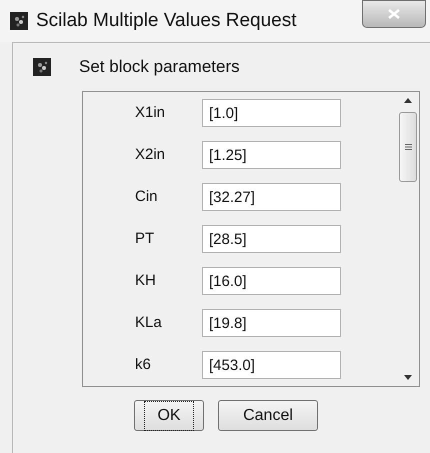 This screenshot has height=453, width=430. Describe the element at coordinates (408, 377) in the screenshot. I see `scroll-down-icon` at that location.